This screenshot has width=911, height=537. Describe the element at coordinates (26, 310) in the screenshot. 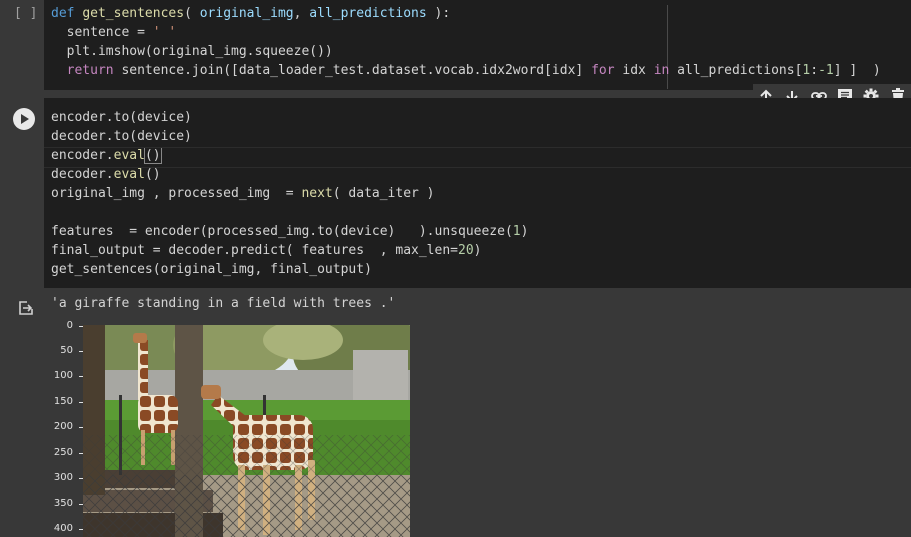

I see `output-redirect-icon` at that location.